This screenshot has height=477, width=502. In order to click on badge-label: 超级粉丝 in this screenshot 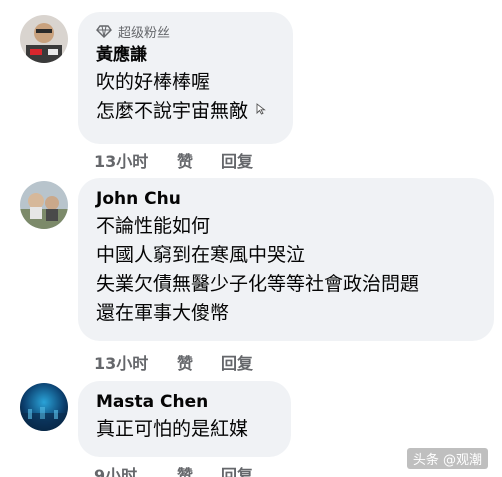, I will do `click(144, 33)`.